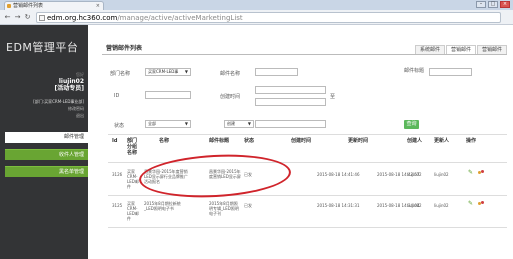  I want to click on id-filter-label: ID, so click(117, 96).